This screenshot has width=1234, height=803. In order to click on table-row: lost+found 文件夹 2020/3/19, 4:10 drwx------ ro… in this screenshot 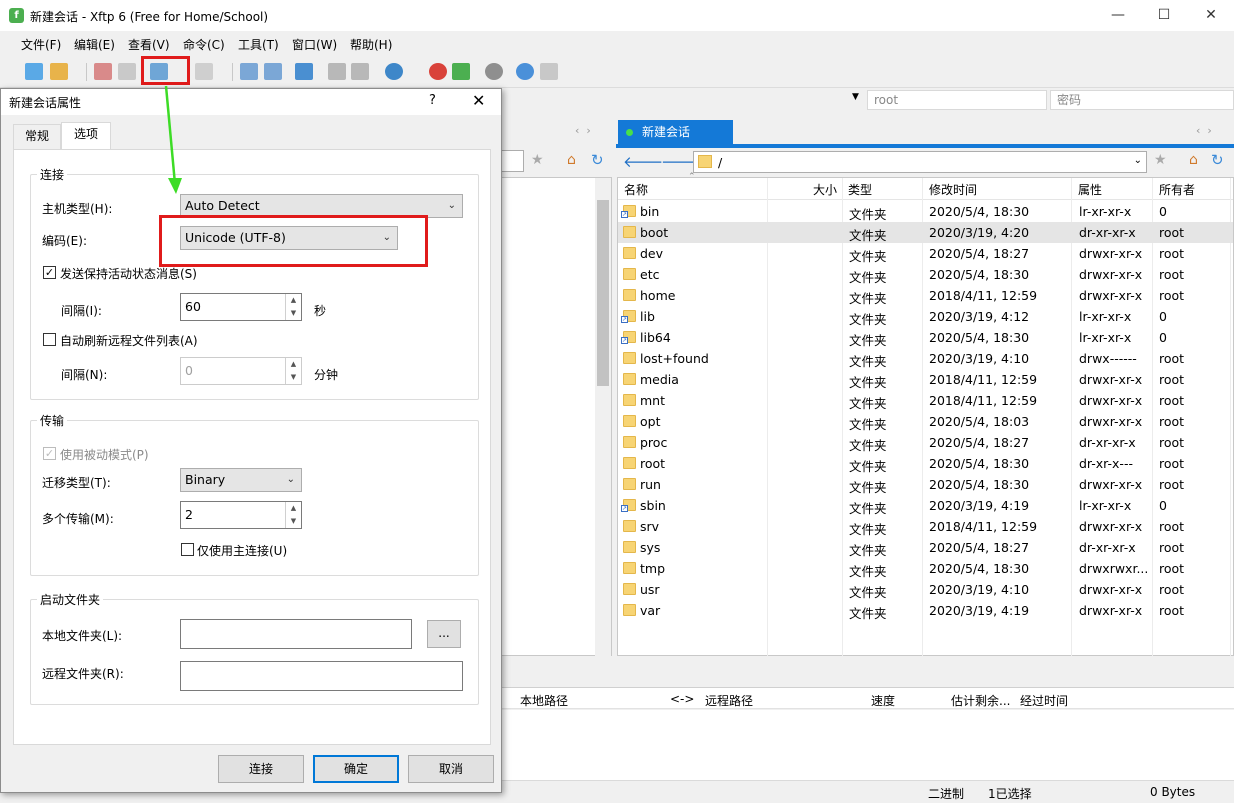, I will do `click(925, 358)`.